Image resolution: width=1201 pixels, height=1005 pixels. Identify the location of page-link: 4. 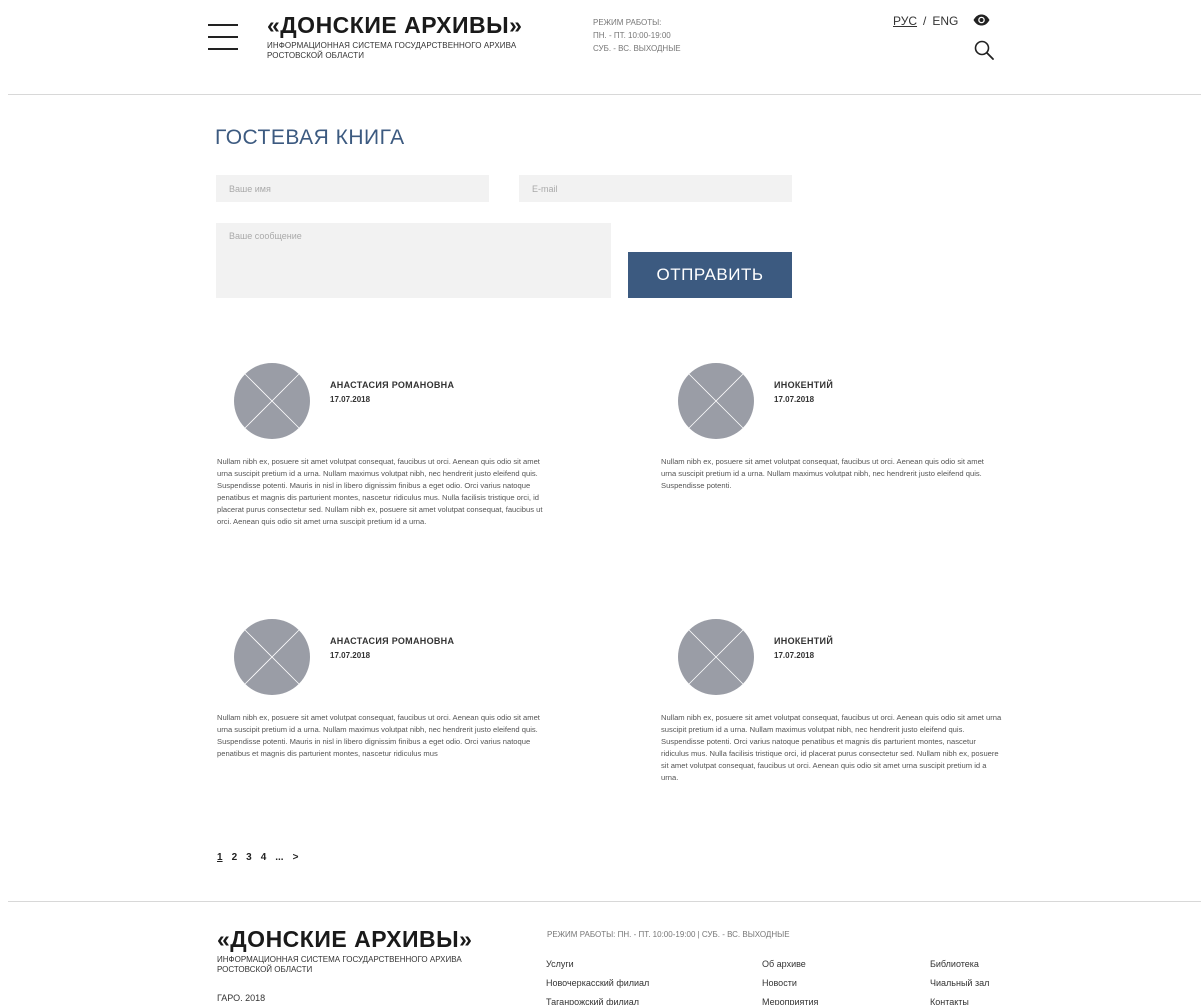
(264, 857).